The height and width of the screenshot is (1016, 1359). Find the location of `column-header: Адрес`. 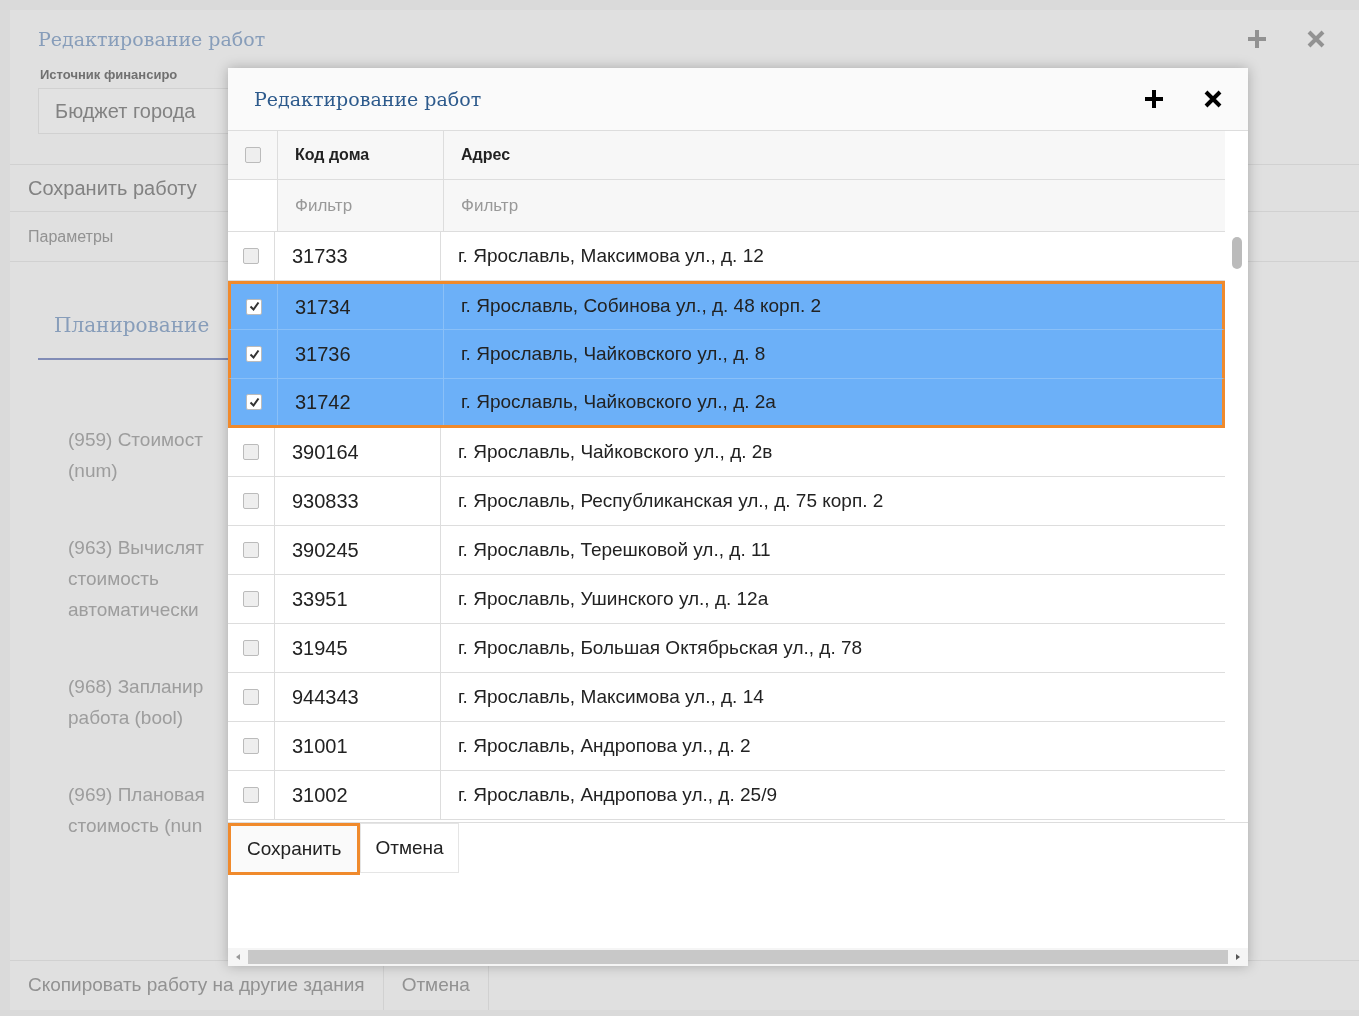

column-header: Адрес is located at coordinates (486, 155).